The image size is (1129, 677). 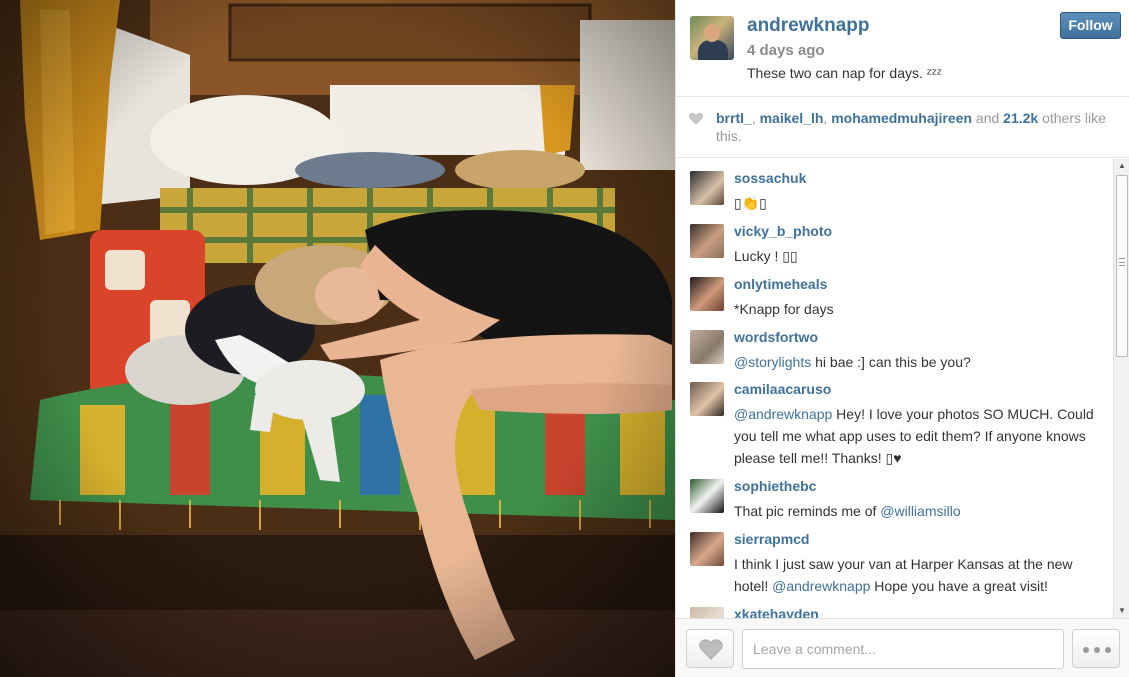 What do you see at coordinates (988, 118) in the screenshot?
I see `likes-conjunction: and` at bounding box center [988, 118].